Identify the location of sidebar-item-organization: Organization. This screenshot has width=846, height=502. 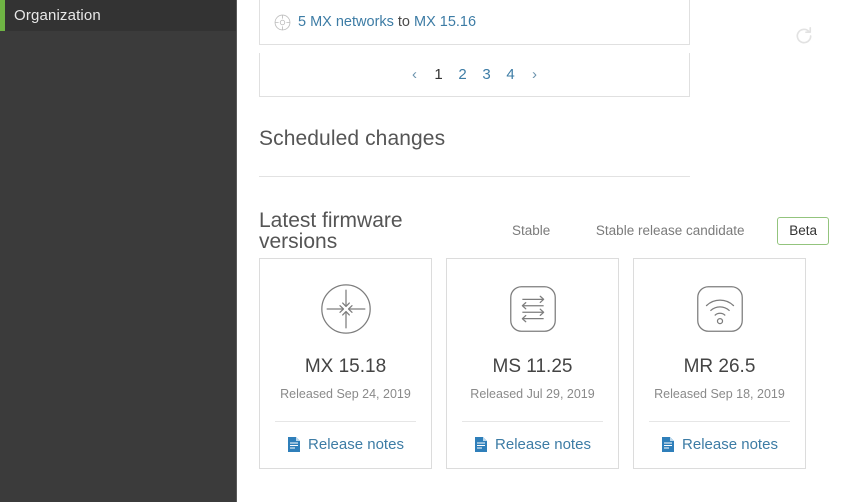
(118, 15).